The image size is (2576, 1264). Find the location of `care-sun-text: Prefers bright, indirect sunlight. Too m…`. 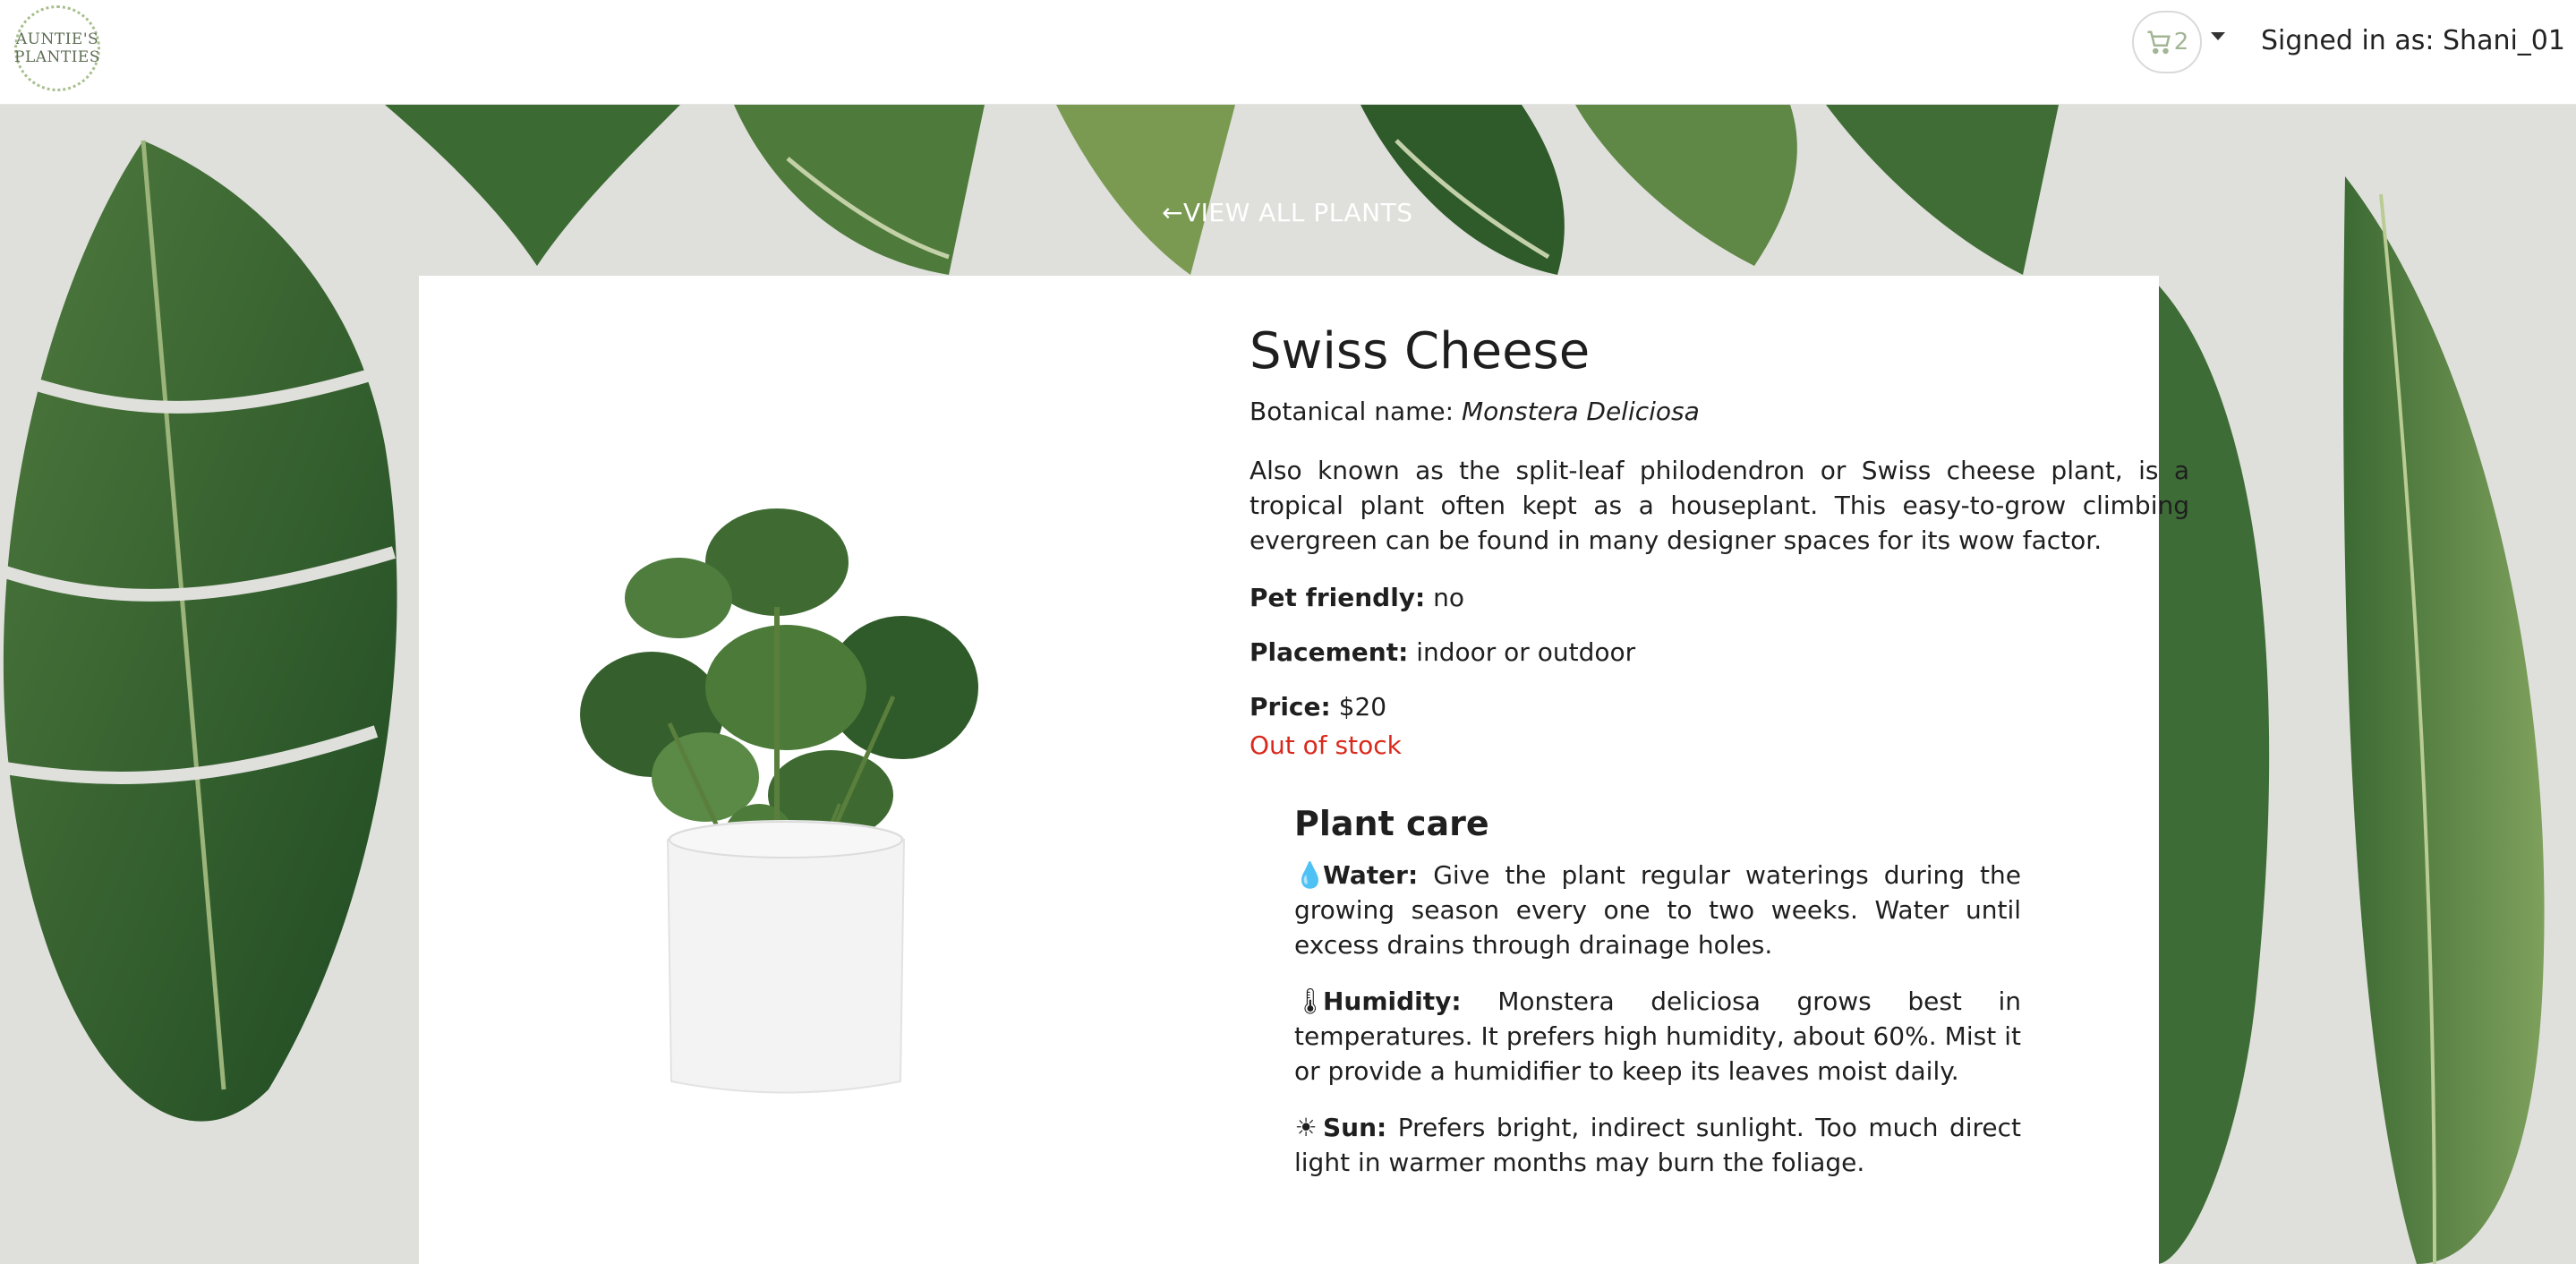

care-sun-text: Prefers bright, indirect sunlight. Too m… is located at coordinates (1657, 1145).